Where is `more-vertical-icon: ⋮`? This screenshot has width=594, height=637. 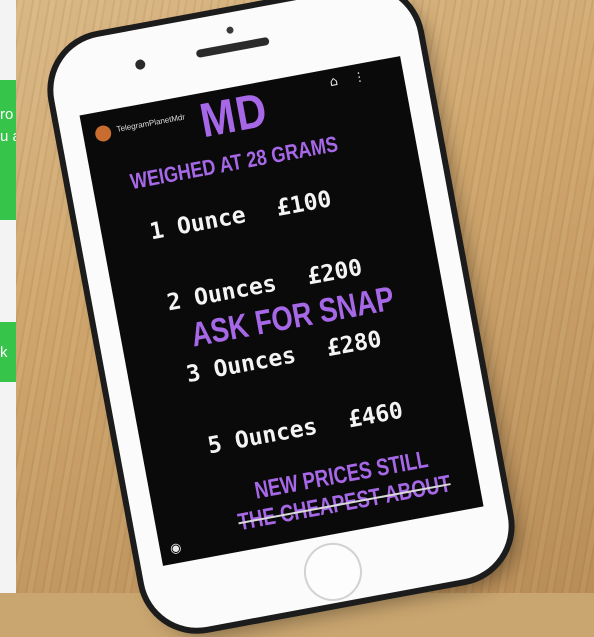
more-vertical-icon: ⋮ is located at coordinates (359, 77).